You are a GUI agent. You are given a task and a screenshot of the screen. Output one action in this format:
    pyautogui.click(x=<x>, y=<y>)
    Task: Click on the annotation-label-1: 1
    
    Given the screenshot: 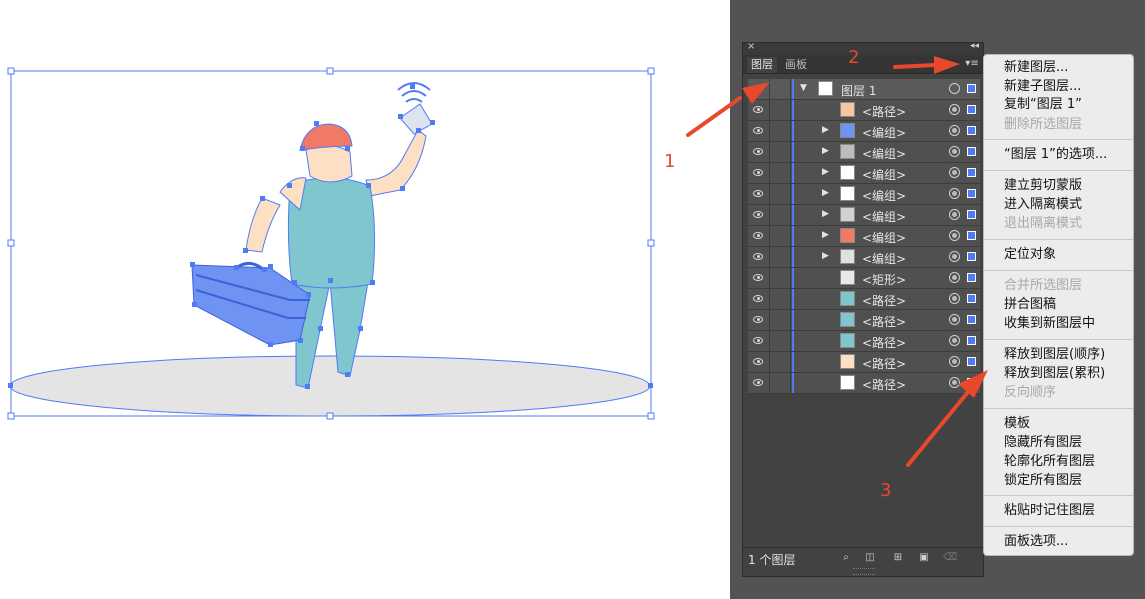 What is the action you would take?
    pyautogui.click(x=670, y=161)
    